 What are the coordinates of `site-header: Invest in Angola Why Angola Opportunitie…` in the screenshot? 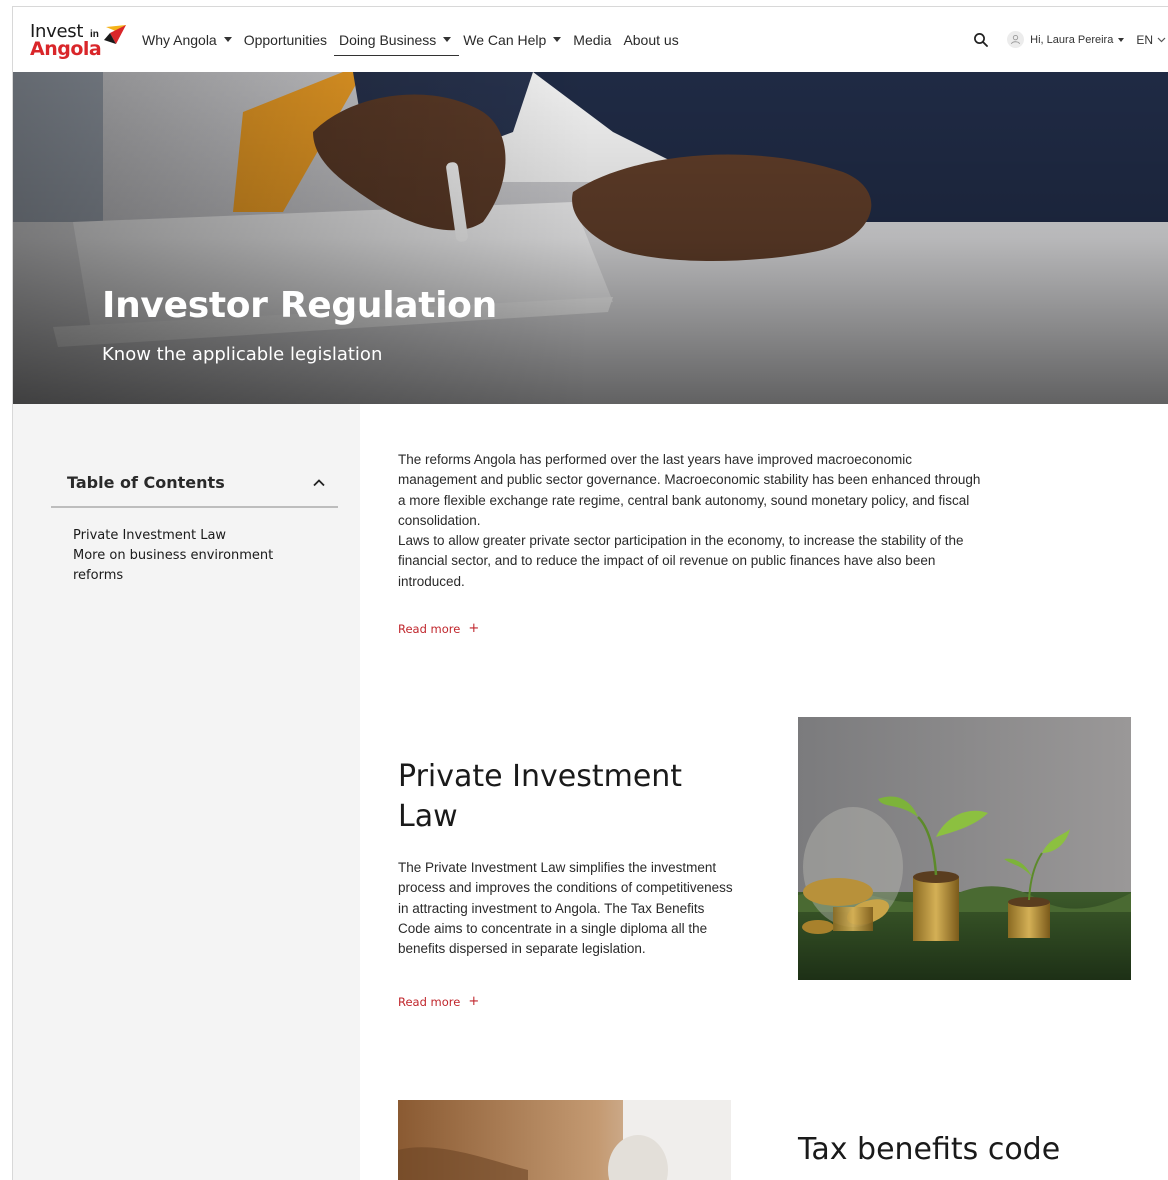 It's located at (590, 39).